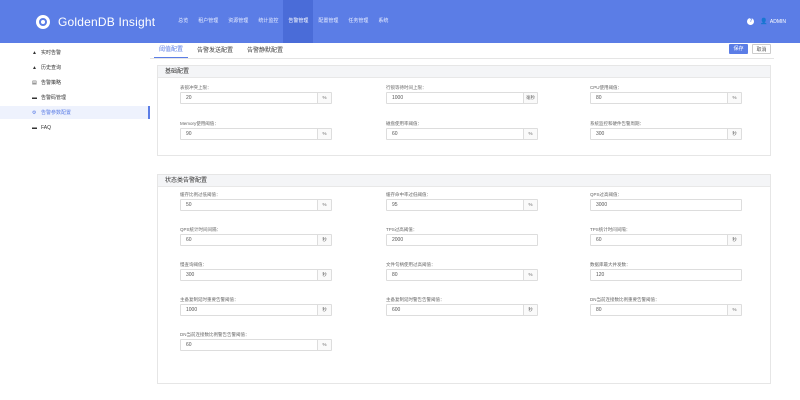 This screenshot has height=400, width=800. What do you see at coordinates (462, 275) in the screenshot?
I see `file-handle-input: 80 %` at bounding box center [462, 275].